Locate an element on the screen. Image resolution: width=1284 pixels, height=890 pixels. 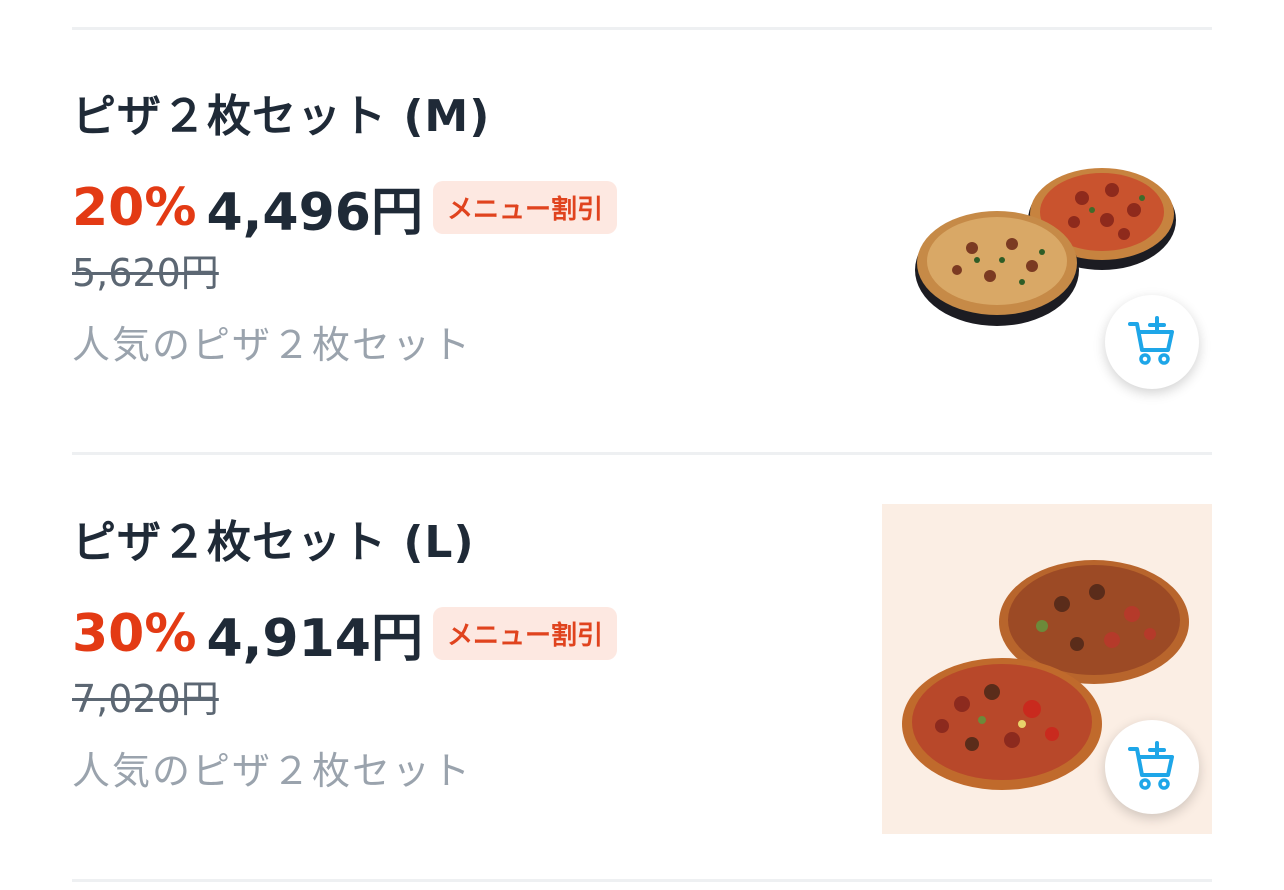
sale-price: 4,914円 is located at coordinates (314, 639).